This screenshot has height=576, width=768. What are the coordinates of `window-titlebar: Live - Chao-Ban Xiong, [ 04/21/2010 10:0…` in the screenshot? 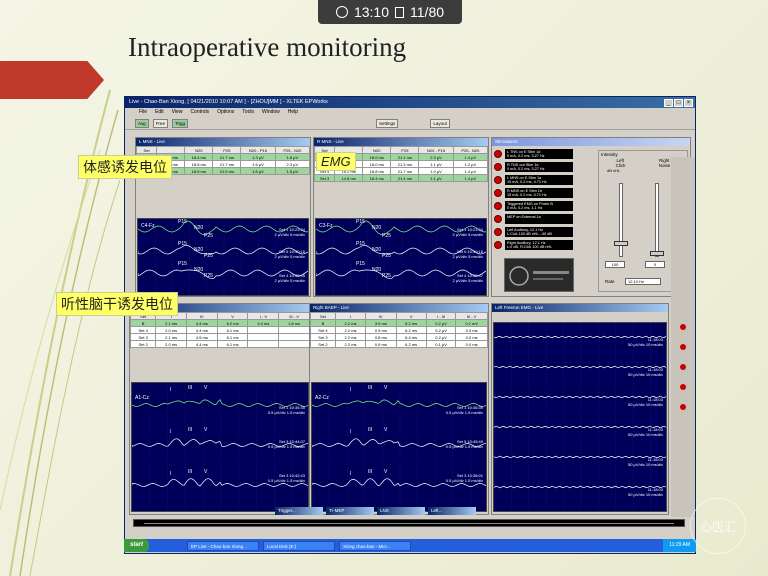 It's located at (410, 102).